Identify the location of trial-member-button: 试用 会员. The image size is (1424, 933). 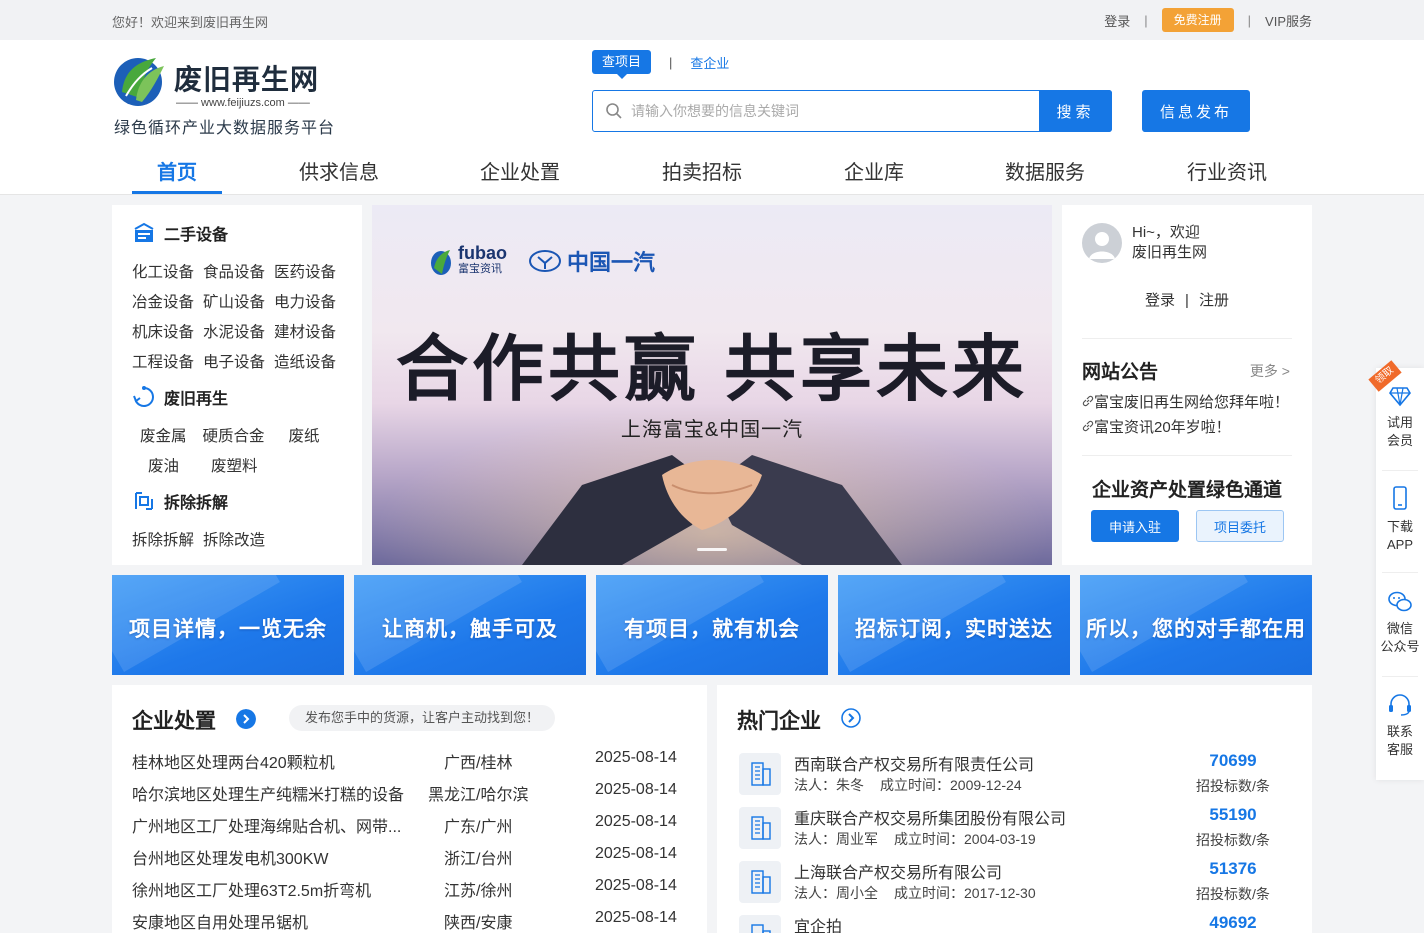
(1400, 417).